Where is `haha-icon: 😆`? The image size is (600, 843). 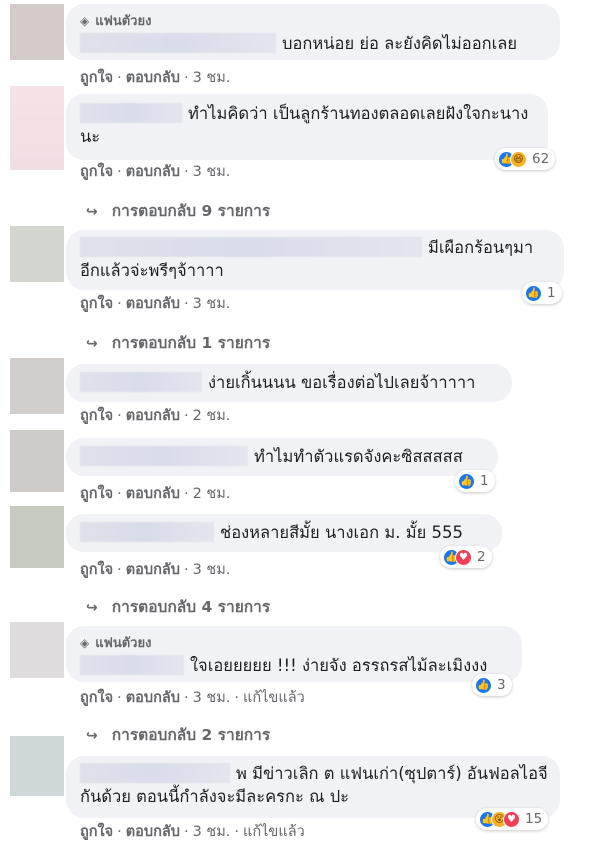
haha-icon: 😆 is located at coordinates (518, 159).